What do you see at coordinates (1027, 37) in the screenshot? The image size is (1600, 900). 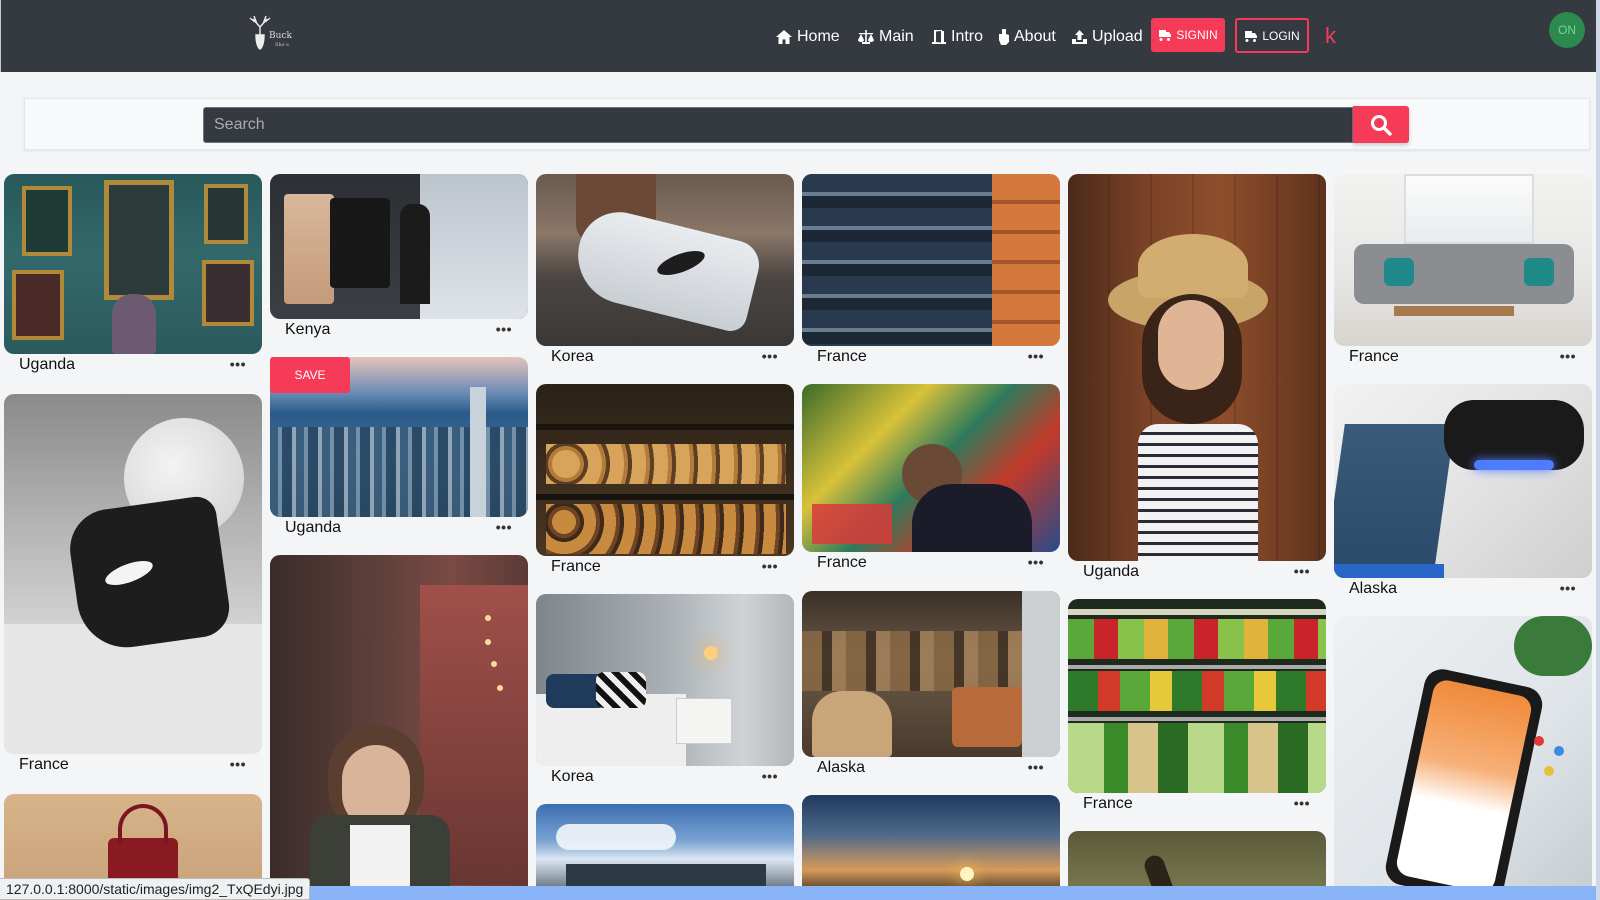 I see `nav-about: About` at bounding box center [1027, 37].